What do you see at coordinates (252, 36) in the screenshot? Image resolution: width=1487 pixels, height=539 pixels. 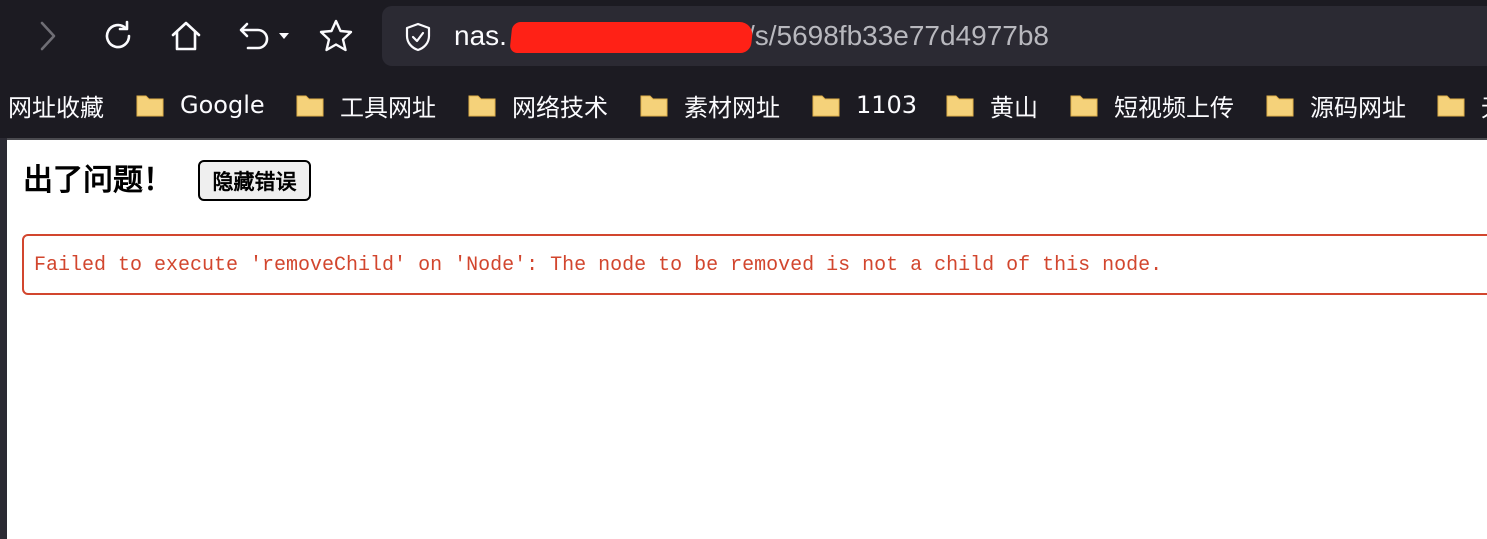 I see `undo-icon` at bounding box center [252, 36].